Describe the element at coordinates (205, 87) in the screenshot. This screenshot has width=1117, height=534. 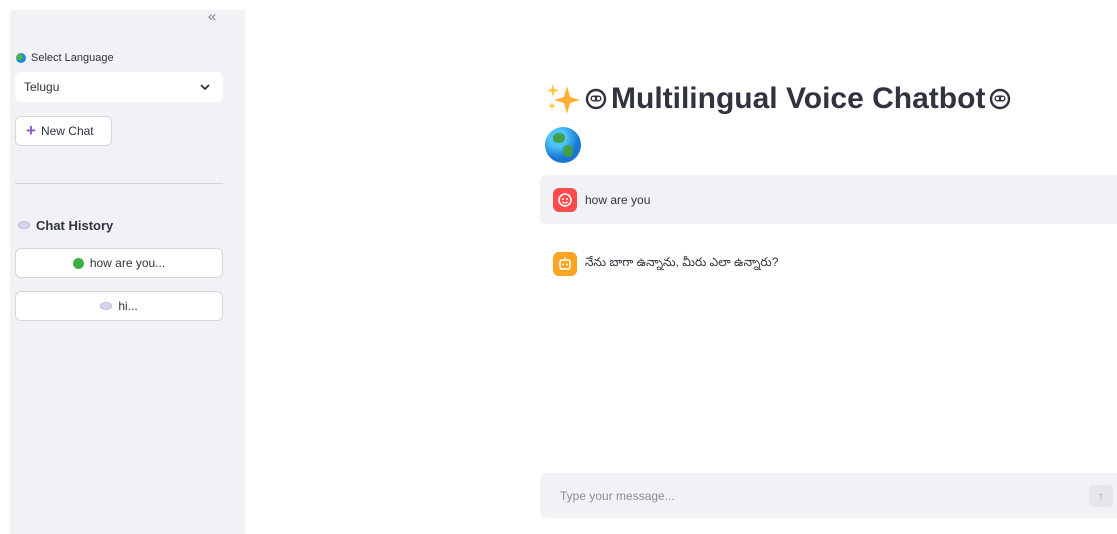
I see `chevron-down-icon` at that location.